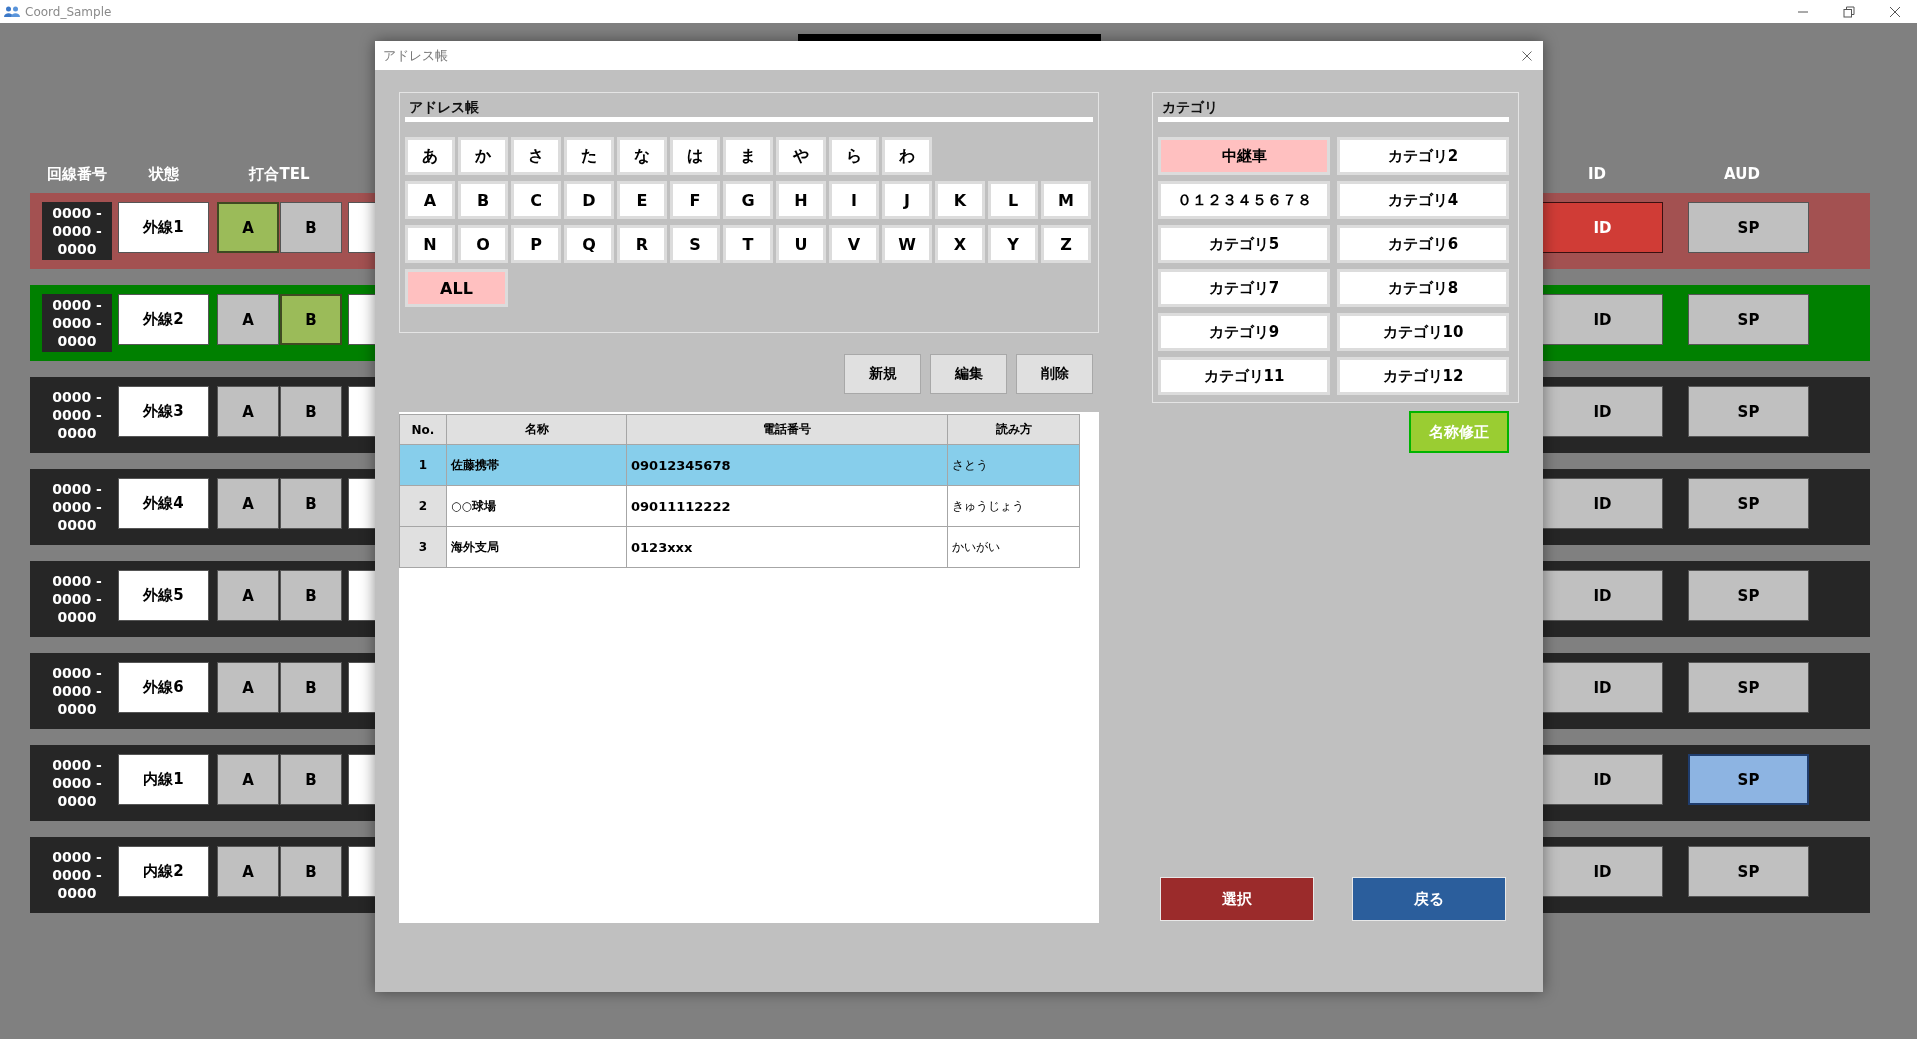 This screenshot has height=1039, width=1917. I want to click on action-button: 編集, so click(968, 374).